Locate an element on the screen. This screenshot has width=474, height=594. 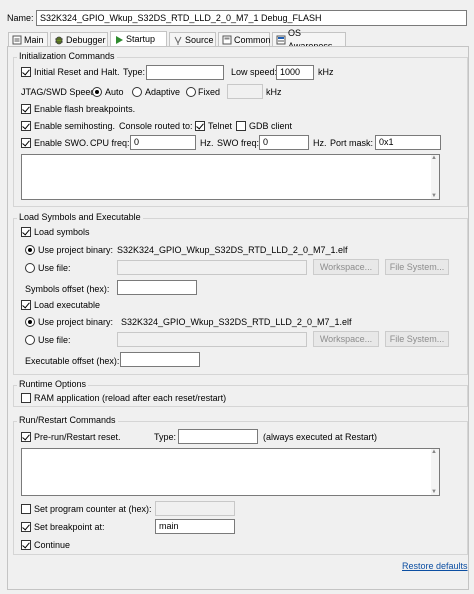
prerun-reset-checkbox is located at coordinates (26, 437).